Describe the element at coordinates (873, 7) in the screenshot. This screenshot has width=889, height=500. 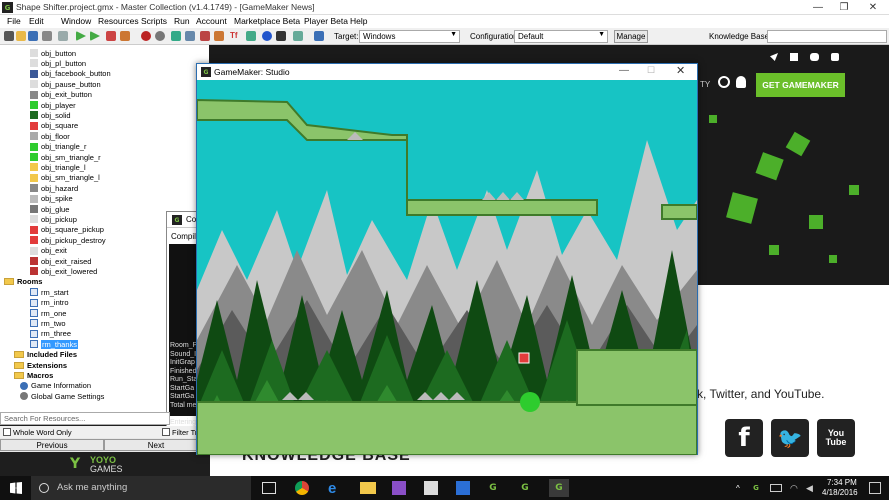
I see `close-button: ✕` at that location.